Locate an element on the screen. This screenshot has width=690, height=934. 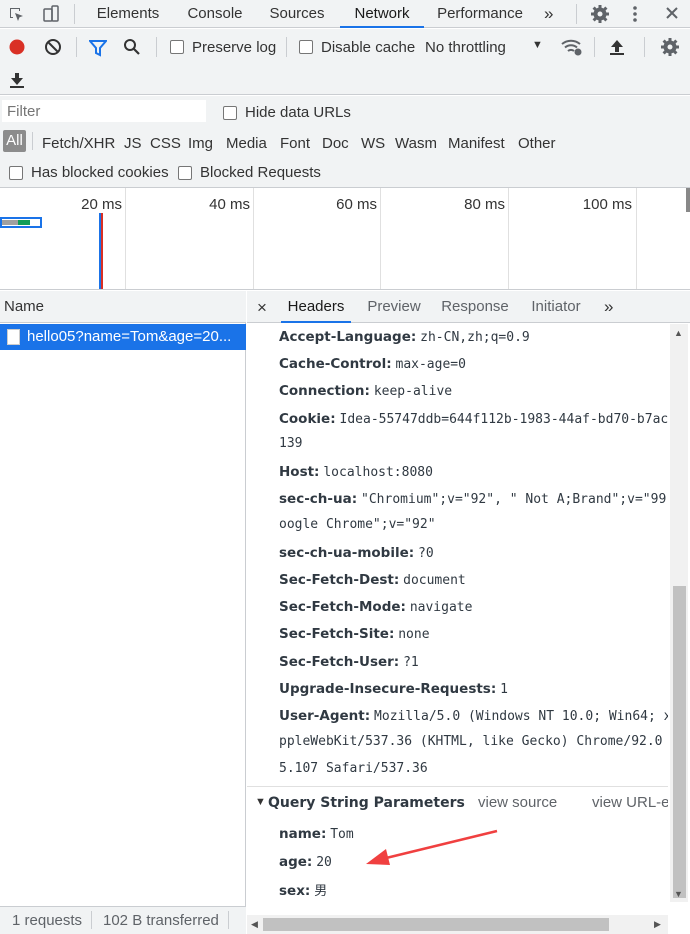
header-row-continuation: 5.107 Safari/537.36 is located at coordinates (353, 768).